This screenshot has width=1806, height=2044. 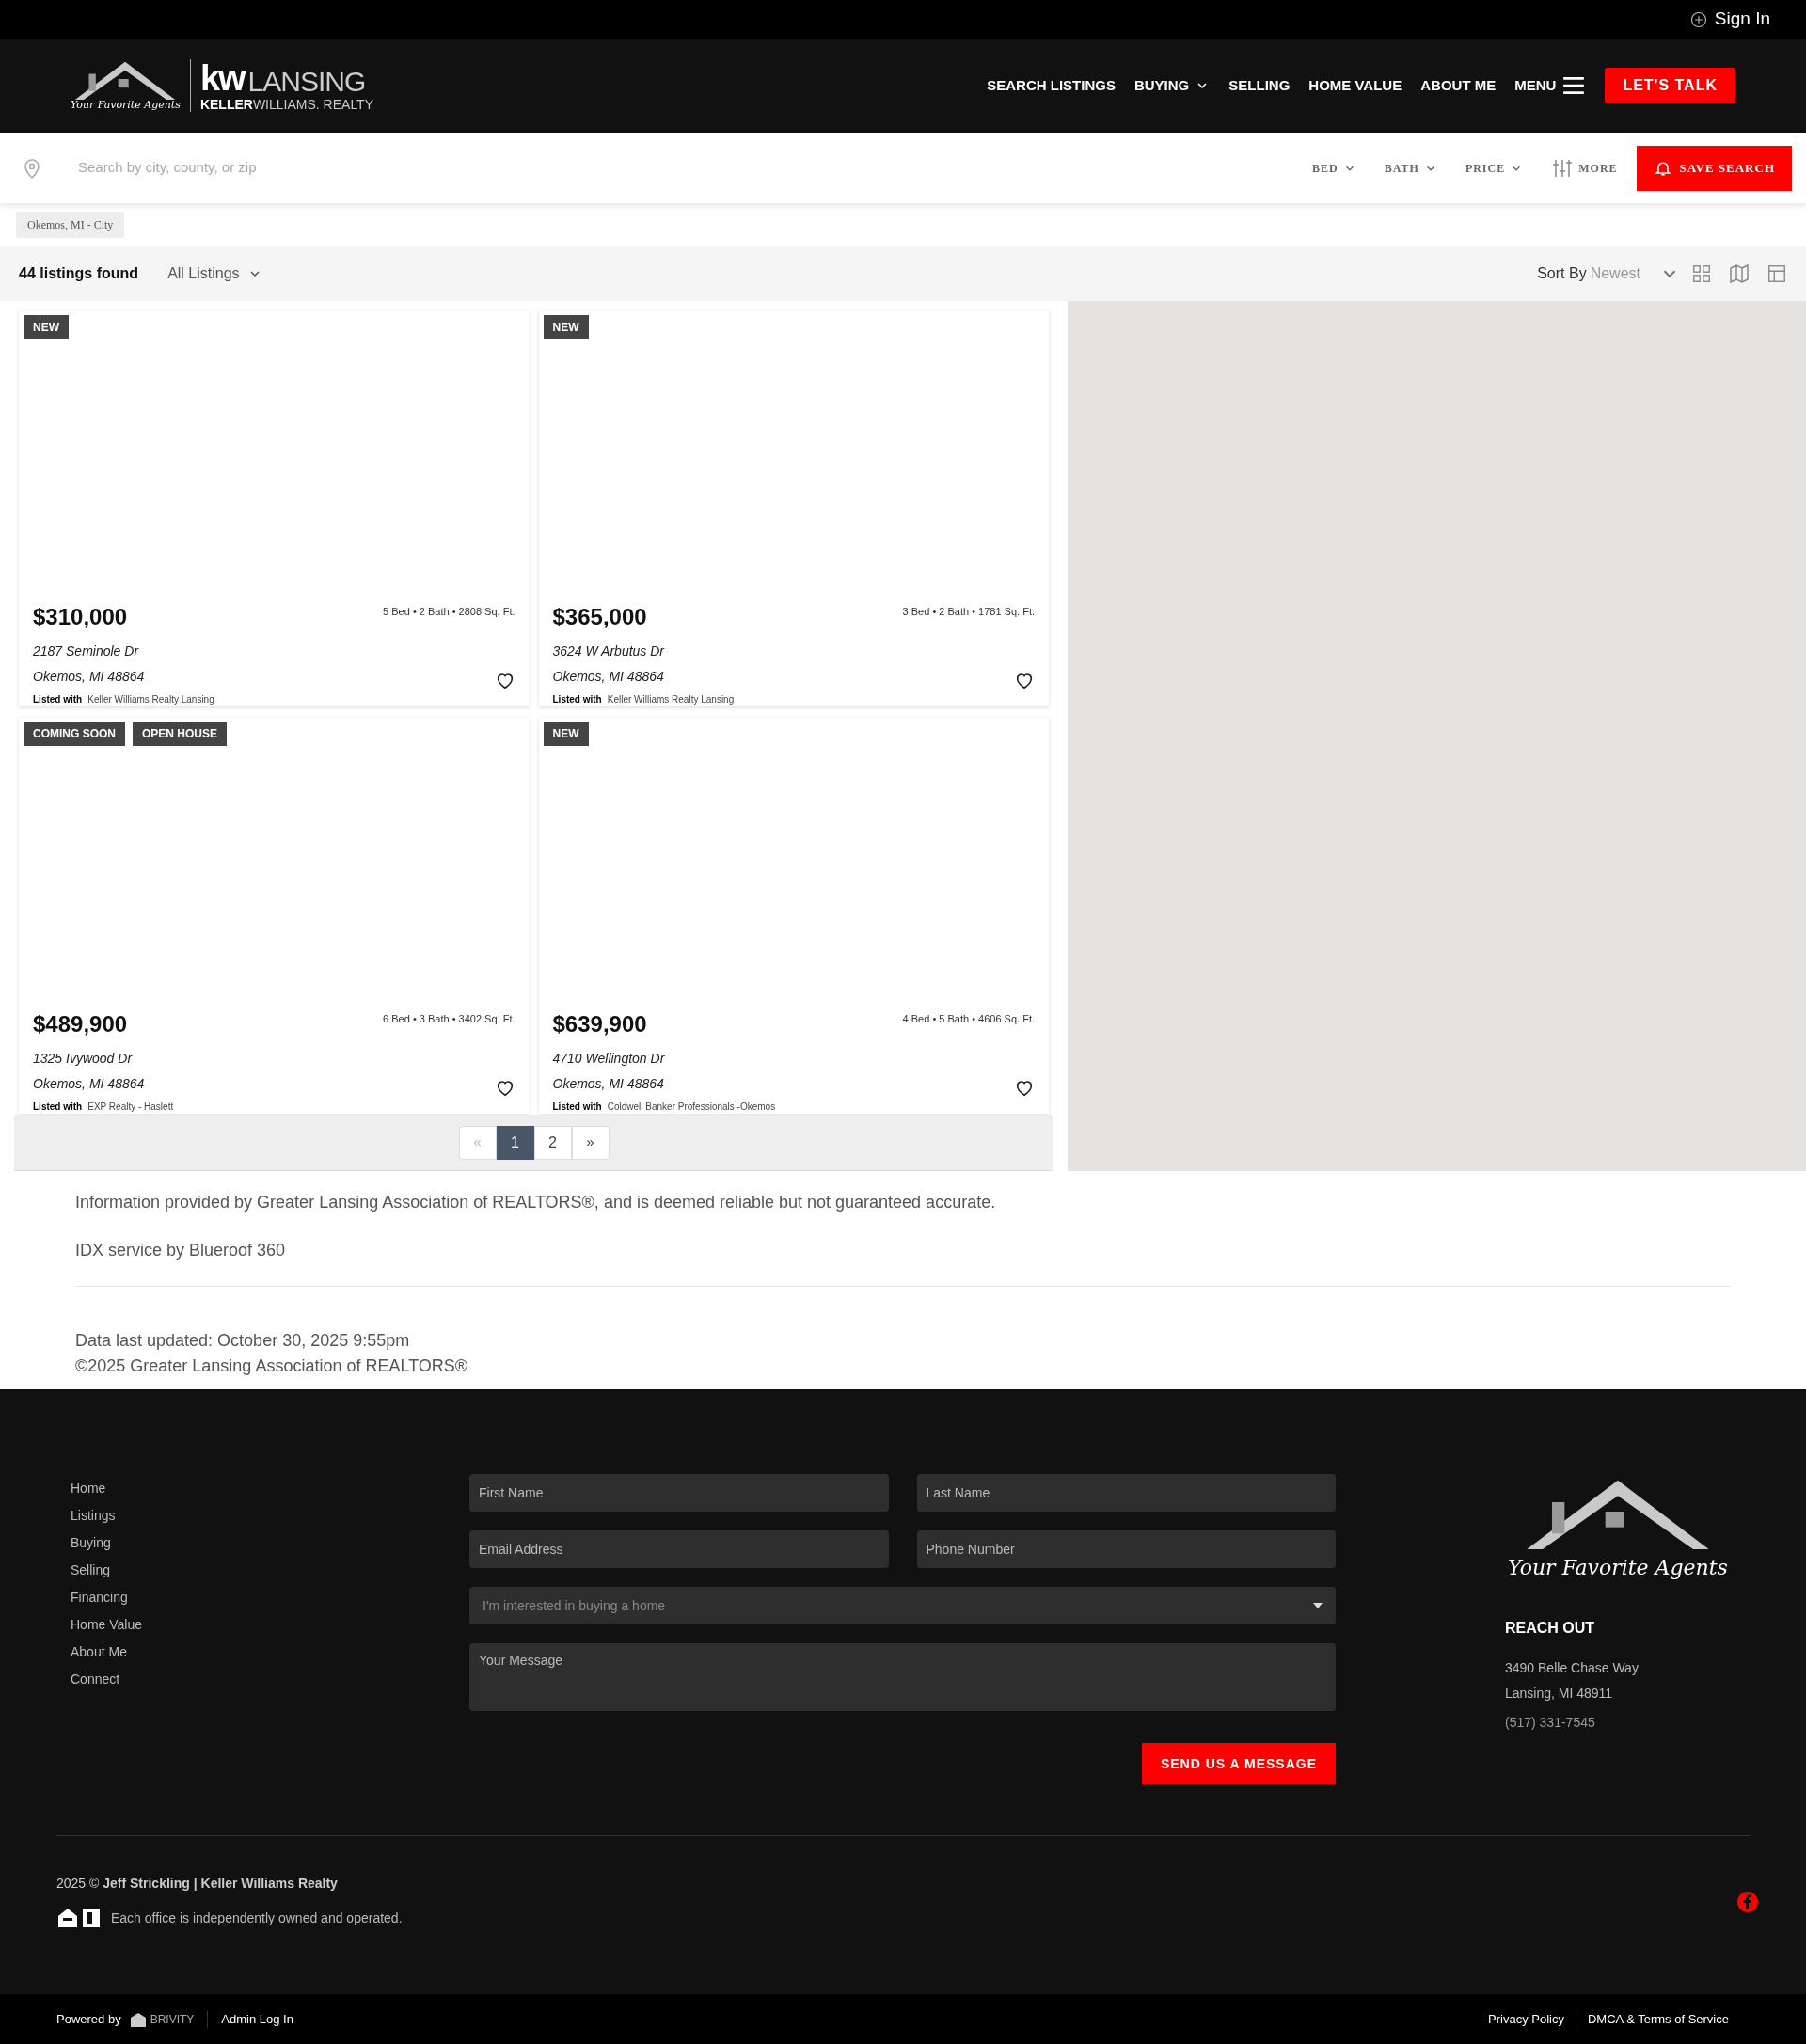 I want to click on filter-dropdown: PRICE, so click(x=1494, y=168).